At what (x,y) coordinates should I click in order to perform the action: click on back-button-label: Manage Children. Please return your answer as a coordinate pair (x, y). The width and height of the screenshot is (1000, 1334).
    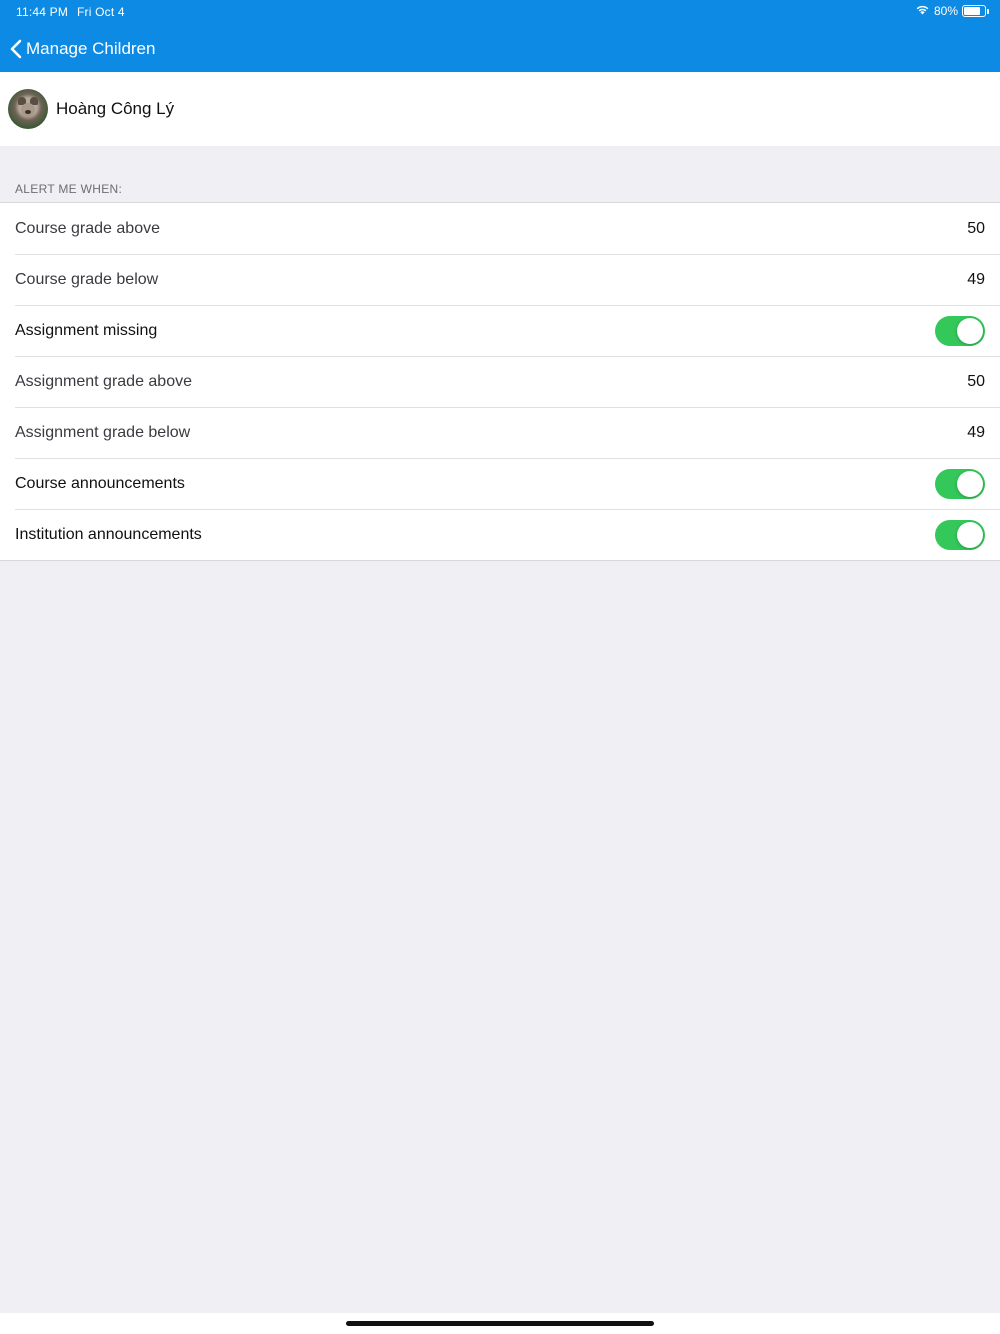
    Looking at the image, I should click on (91, 48).